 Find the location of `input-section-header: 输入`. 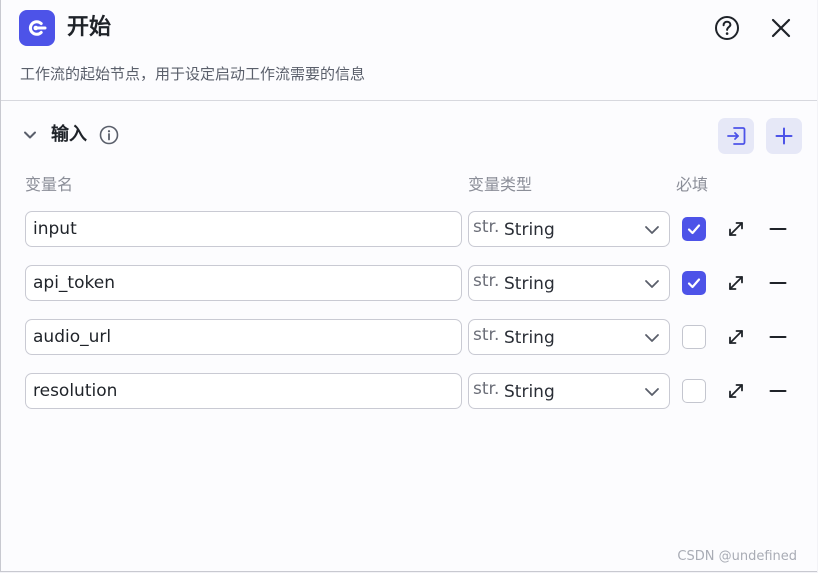

input-section-header: 输入 is located at coordinates (409, 136).